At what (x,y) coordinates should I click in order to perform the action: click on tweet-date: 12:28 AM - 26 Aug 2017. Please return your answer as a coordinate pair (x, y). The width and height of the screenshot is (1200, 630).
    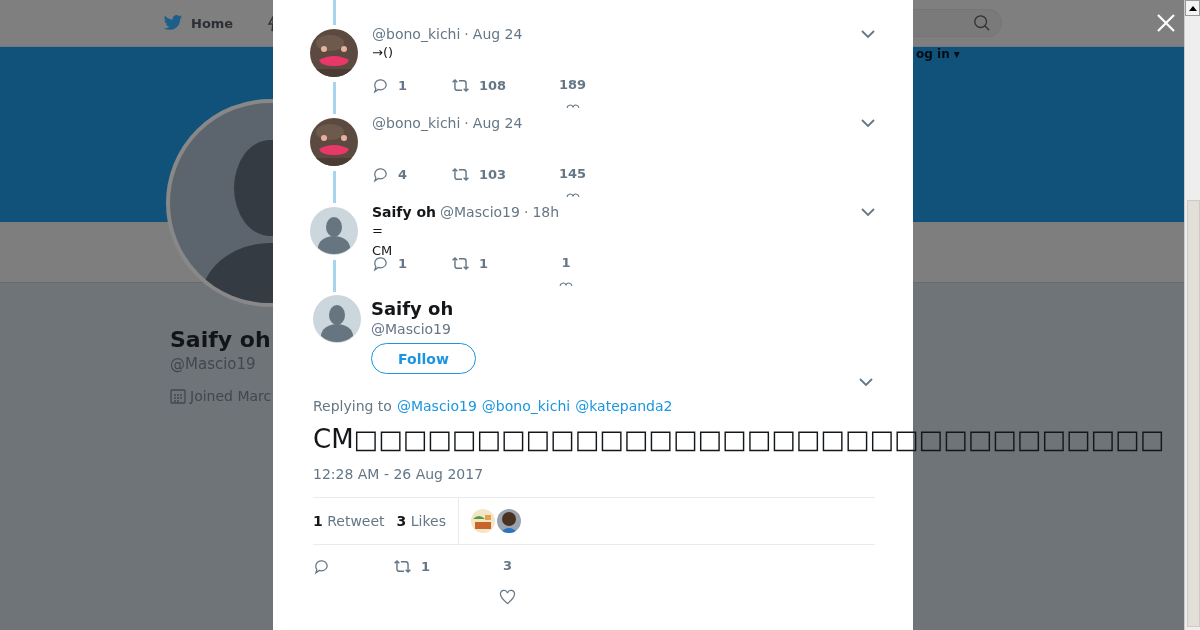
    Looking at the image, I should click on (399, 474).